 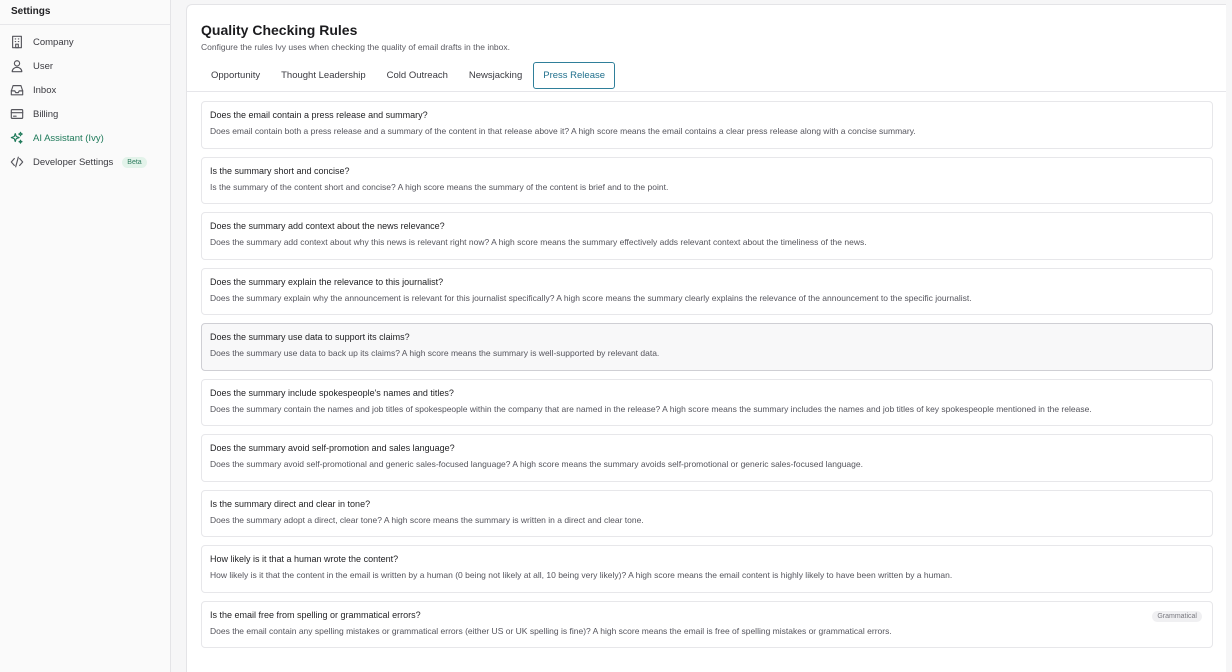 What do you see at coordinates (323, 75) in the screenshot?
I see `tab-thought-leadership: Thought Leadership` at bounding box center [323, 75].